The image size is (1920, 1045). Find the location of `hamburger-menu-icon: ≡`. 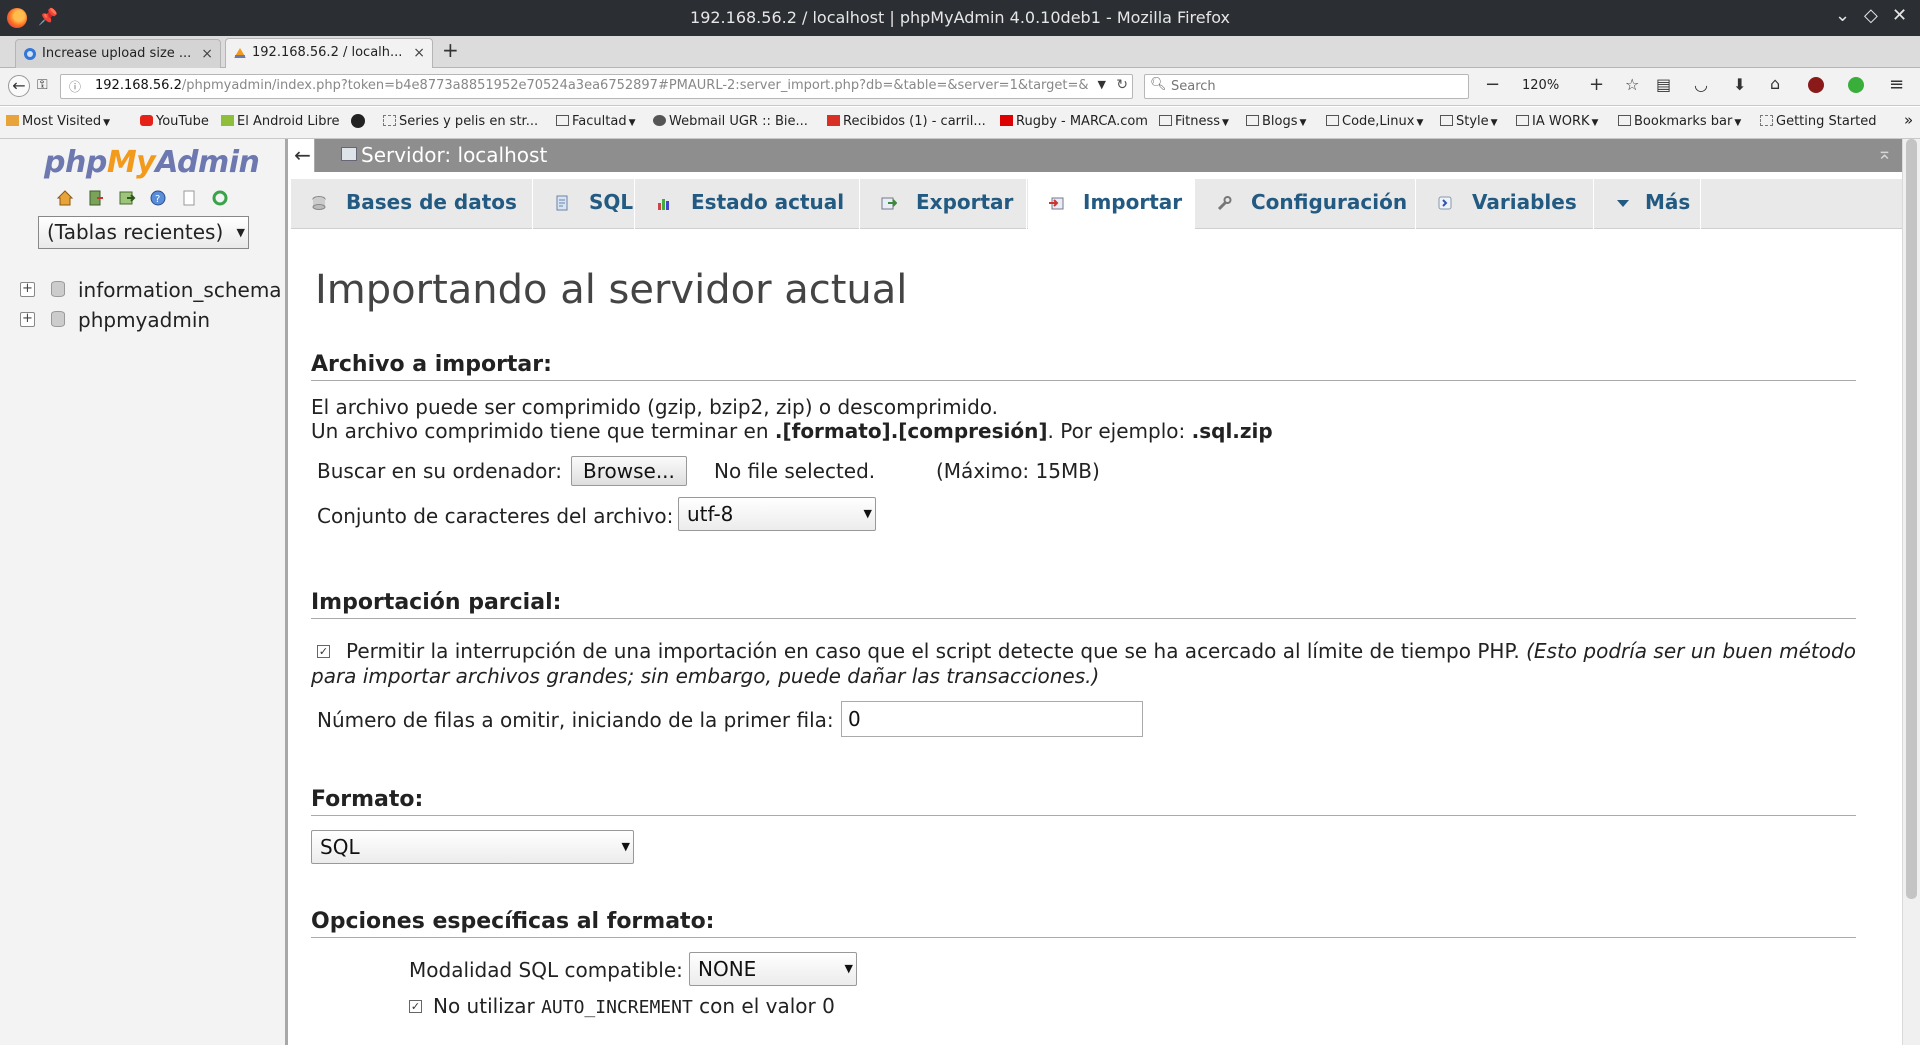

hamburger-menu-icon: ≡ is located at coordinates (1896, 84).